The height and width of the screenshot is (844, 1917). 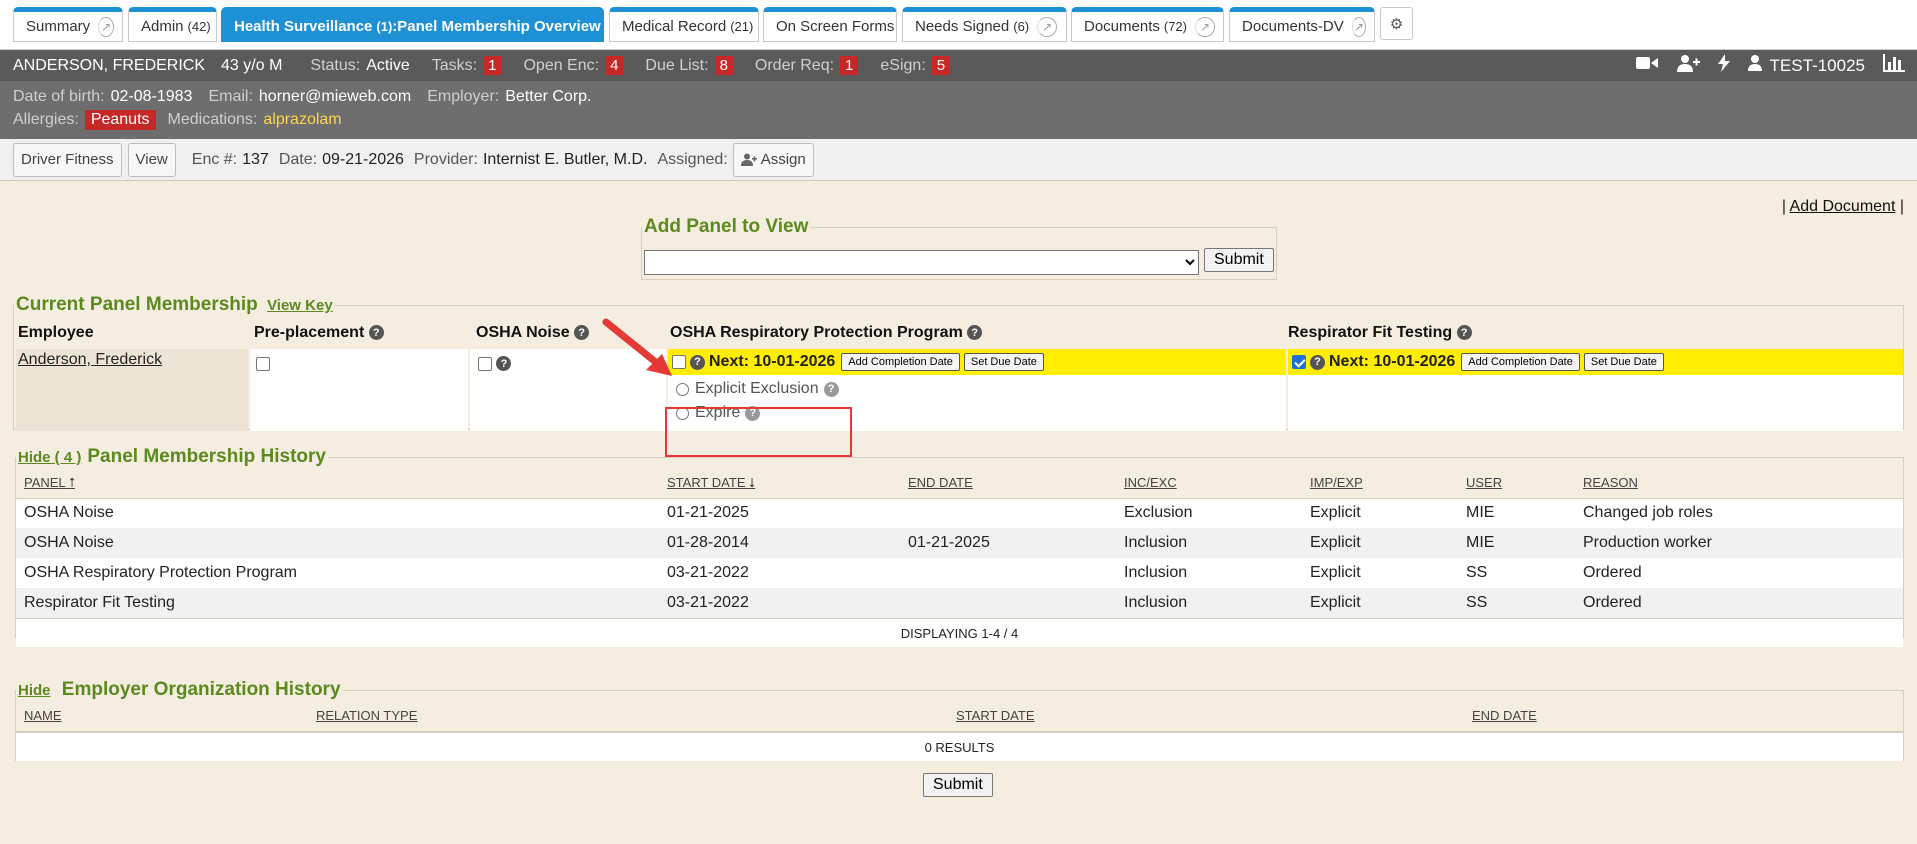 What do you see at coordinates (1396, 23) in the screenshot?
I see `settings-gear-icon: ⚙` at bounding box center [1396, 23].